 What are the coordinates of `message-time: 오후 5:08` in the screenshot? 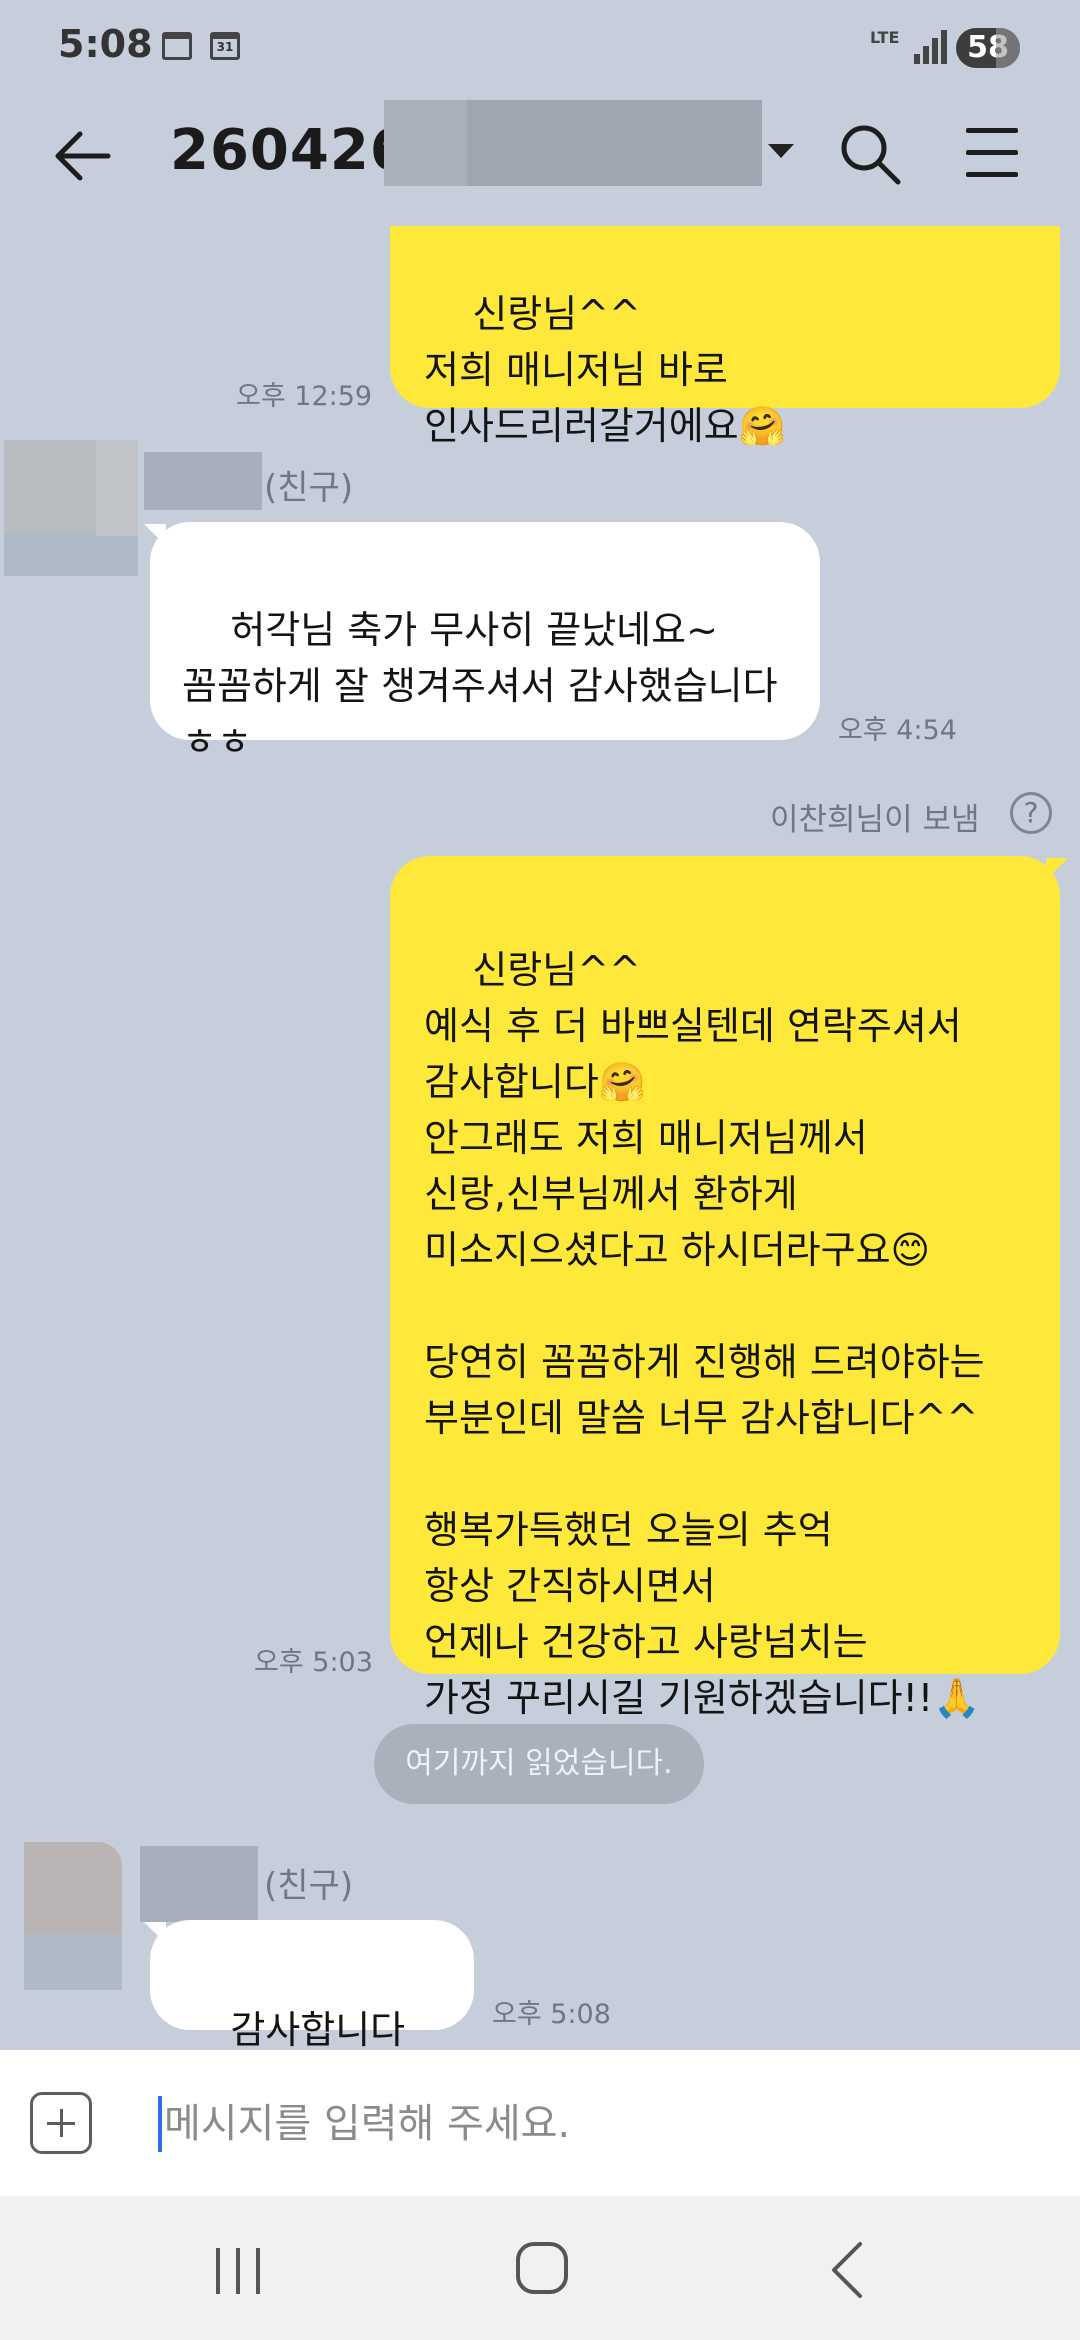 It's located at (551, 2014).